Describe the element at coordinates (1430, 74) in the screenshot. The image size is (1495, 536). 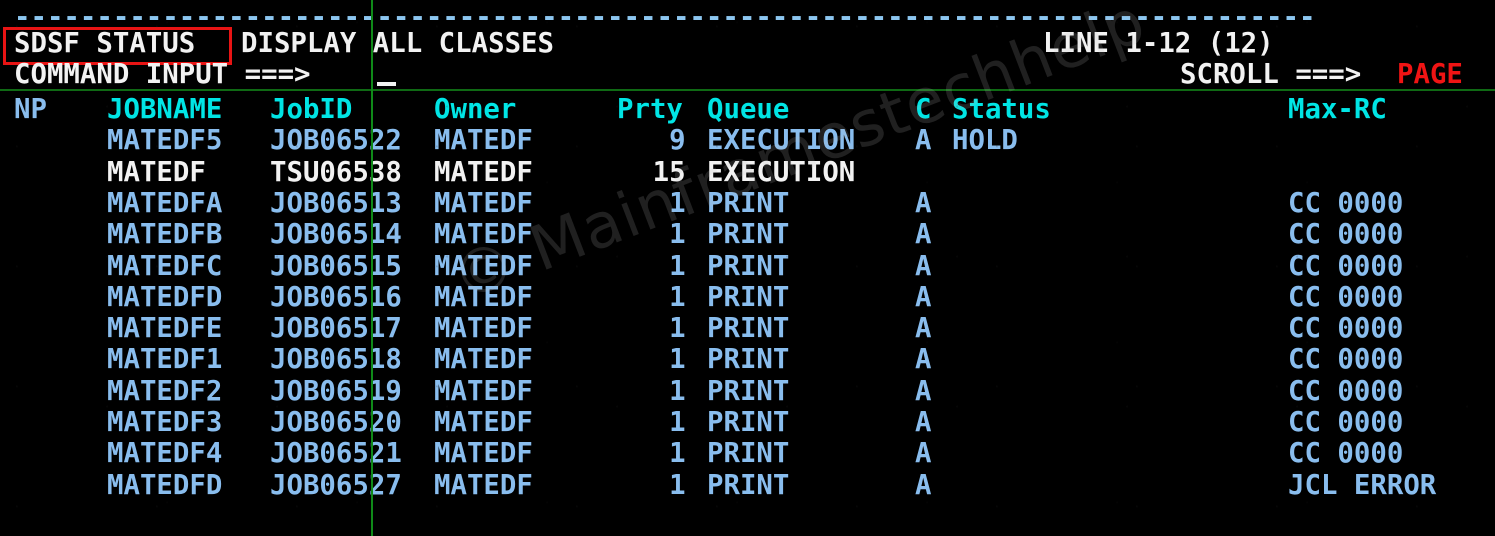
I see `scroll-amount-value: PAGE` at that location.